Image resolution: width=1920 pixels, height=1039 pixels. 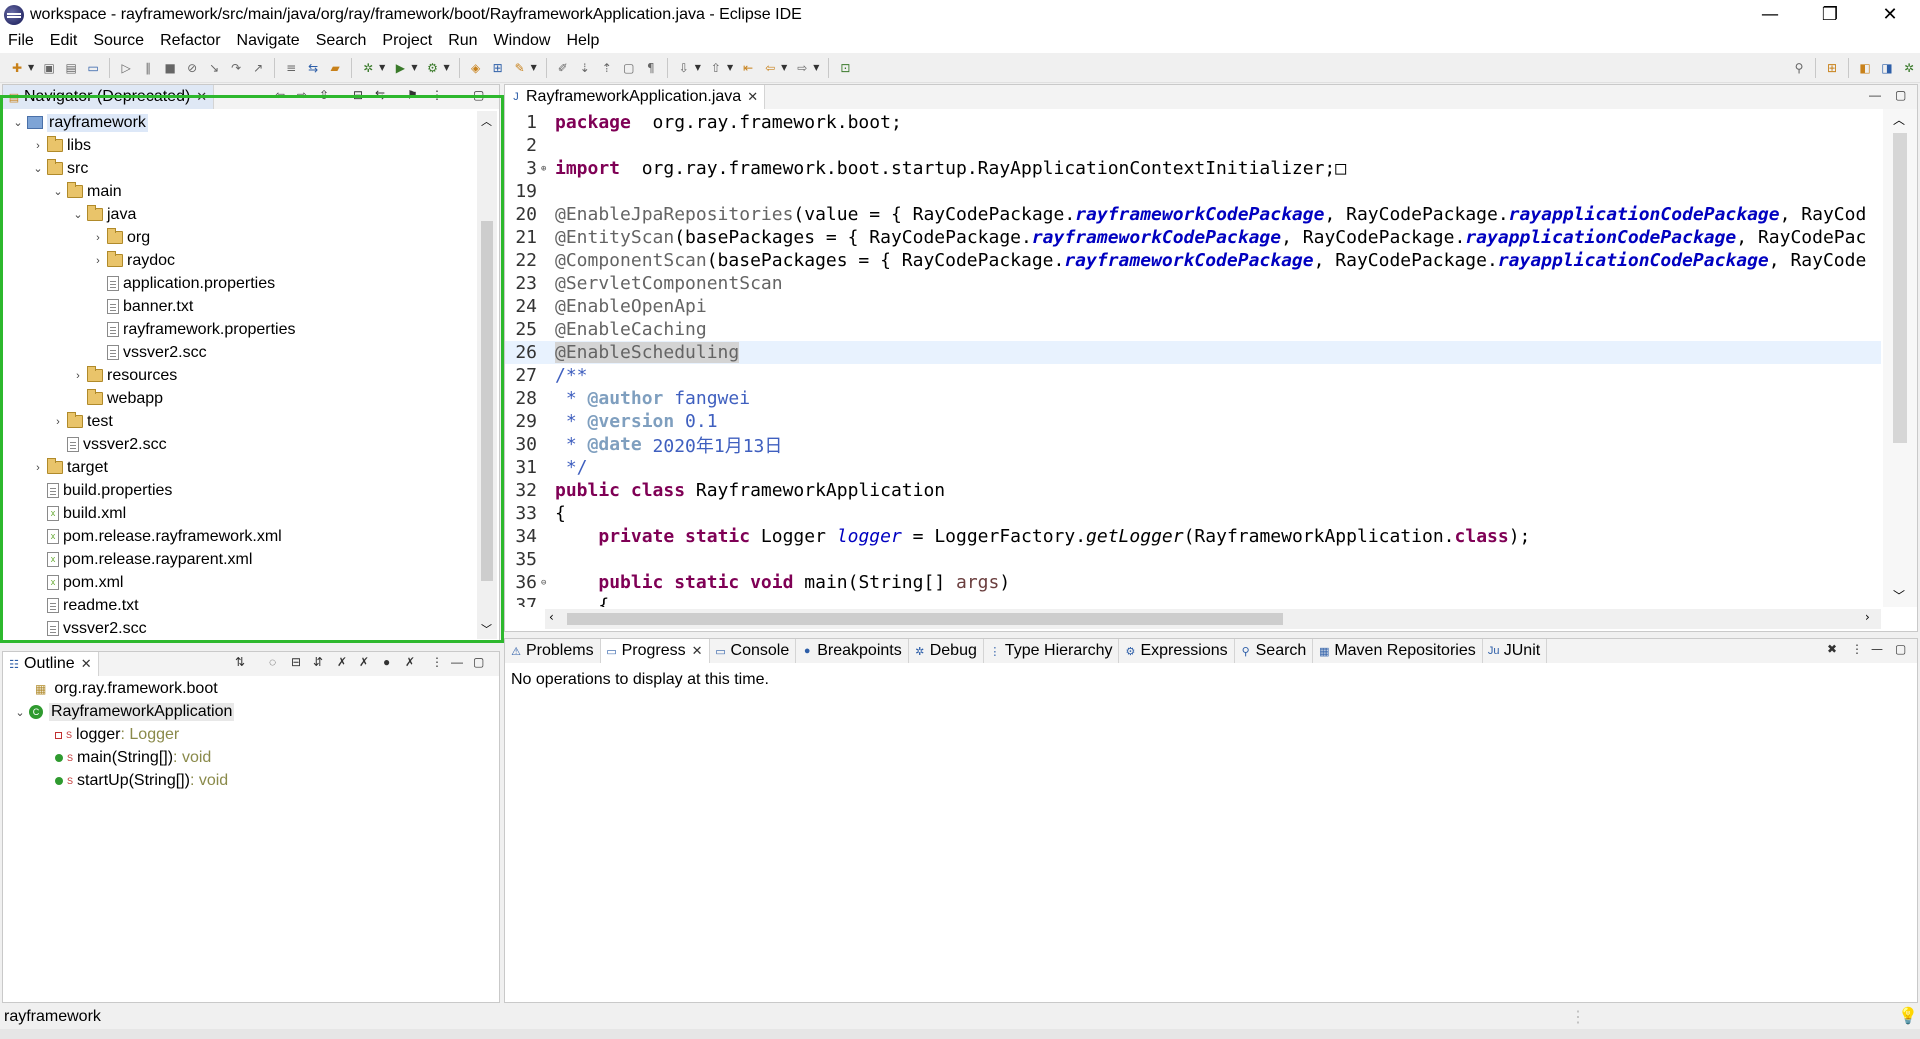 What do you see at coordinates (548, 169) in the screenshot?
I see `fold-expand-icon: ⊕` at bounding box center [548, 169].